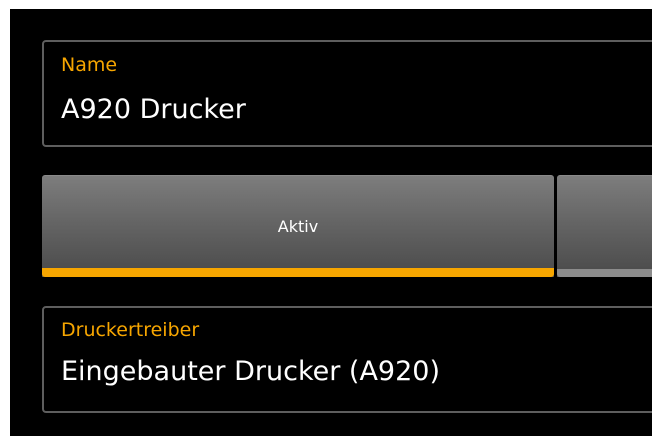 The width and height of the screenshot is (652, 437). What do you see at coordinates (130, 330) in the screenshot?
I see `printer-driver-label: Druckertreiber` at bounding box center [130, 330].